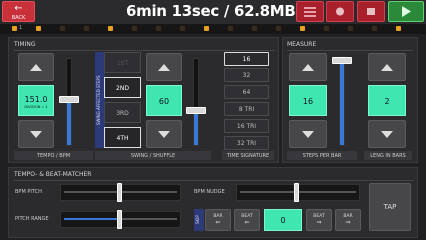 The width and height of the screenshot is (426, 240). Describe the element at coordinates (246, 92) in the screenshot. I see `time-sig-64: 64` at that location.